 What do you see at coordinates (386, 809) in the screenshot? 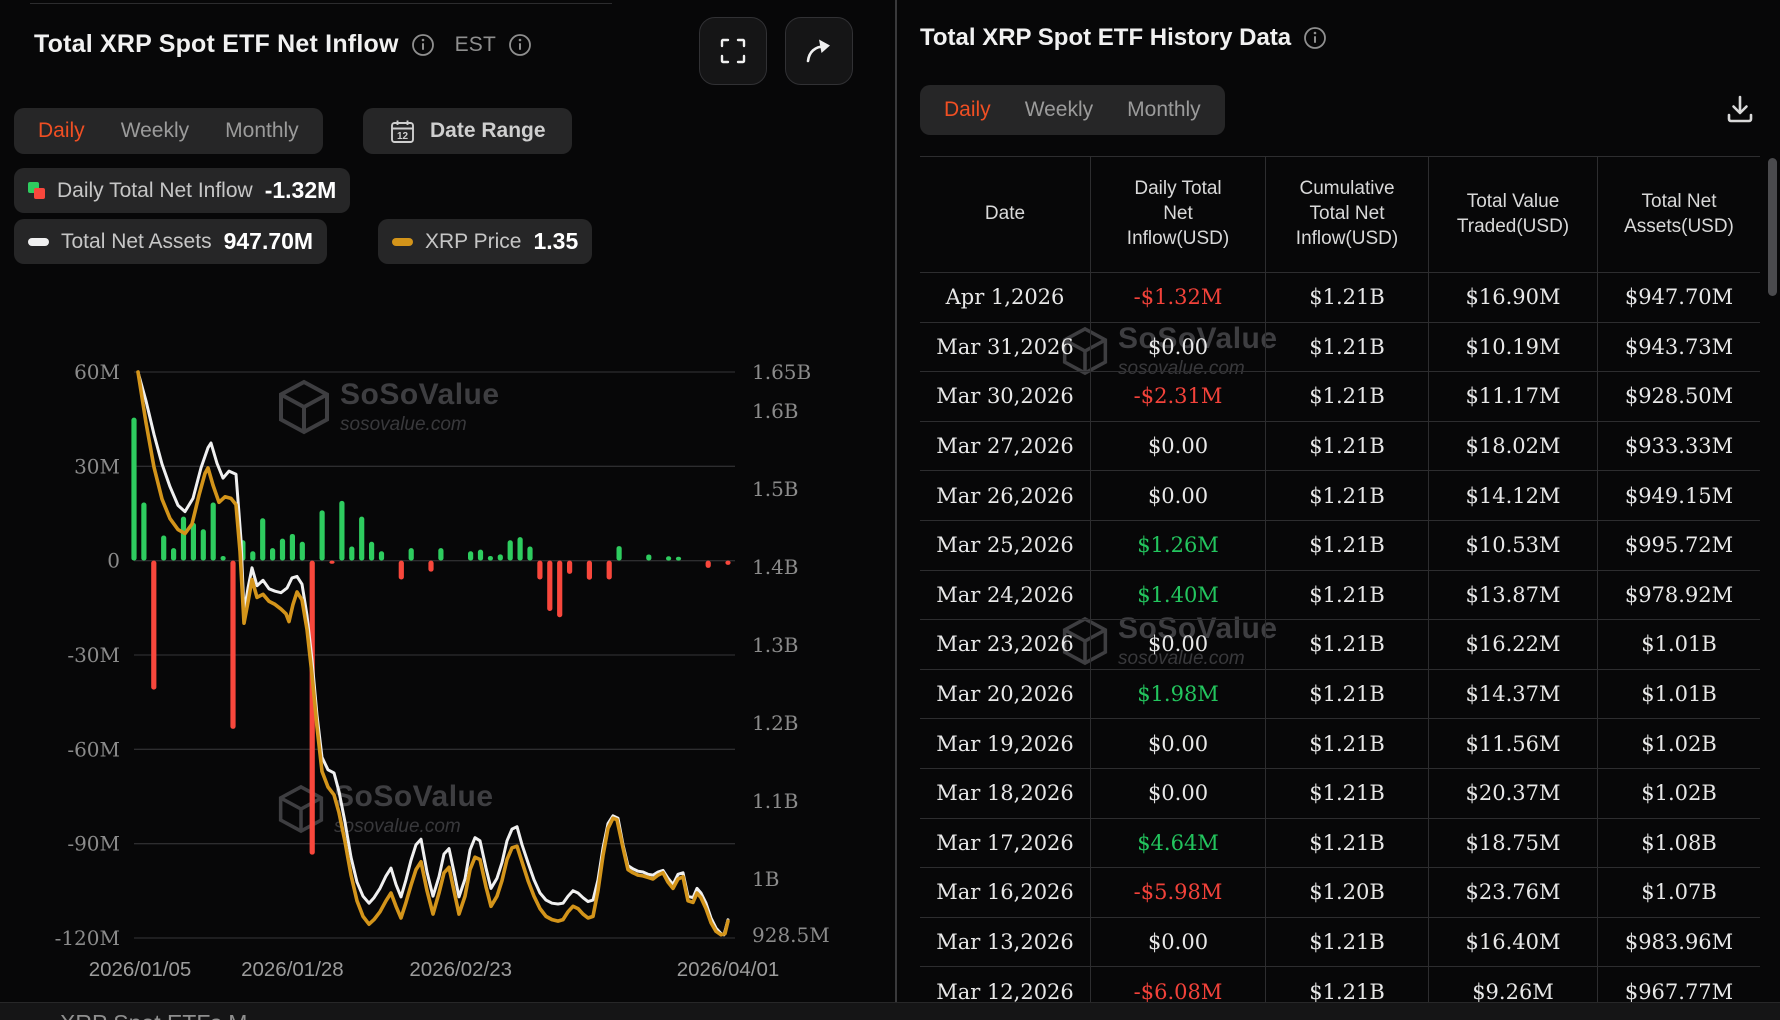
I see `watermark: SoSoValue sosovalue.com` at bounding box center [386, 809].